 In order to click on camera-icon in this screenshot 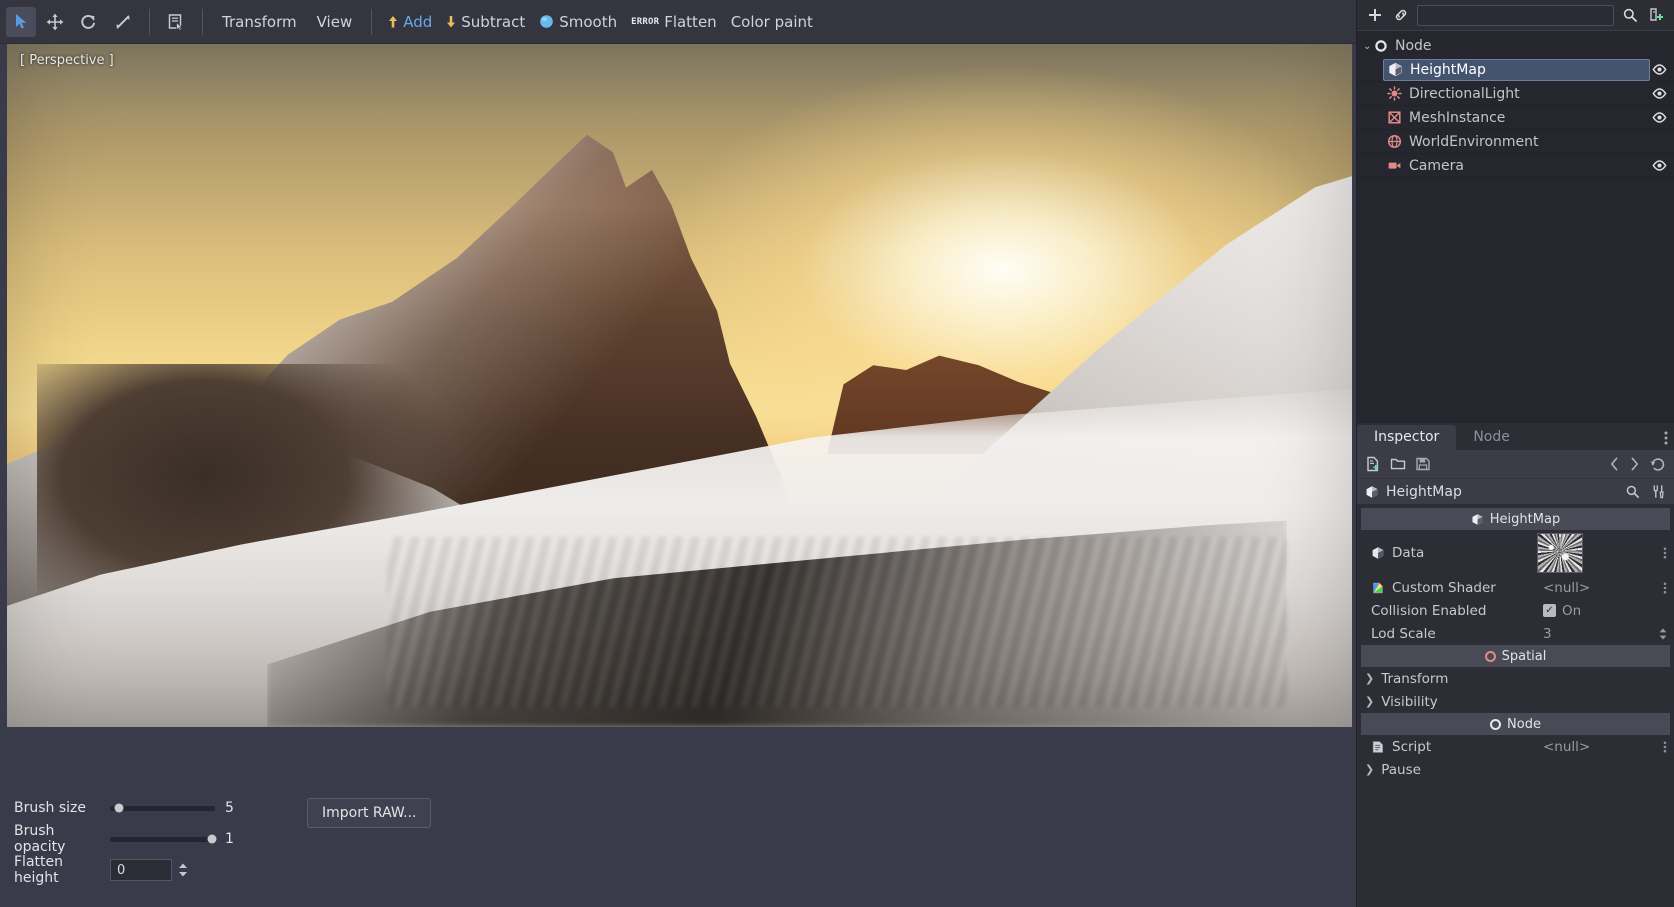, I will do `click(1394, 165)`.